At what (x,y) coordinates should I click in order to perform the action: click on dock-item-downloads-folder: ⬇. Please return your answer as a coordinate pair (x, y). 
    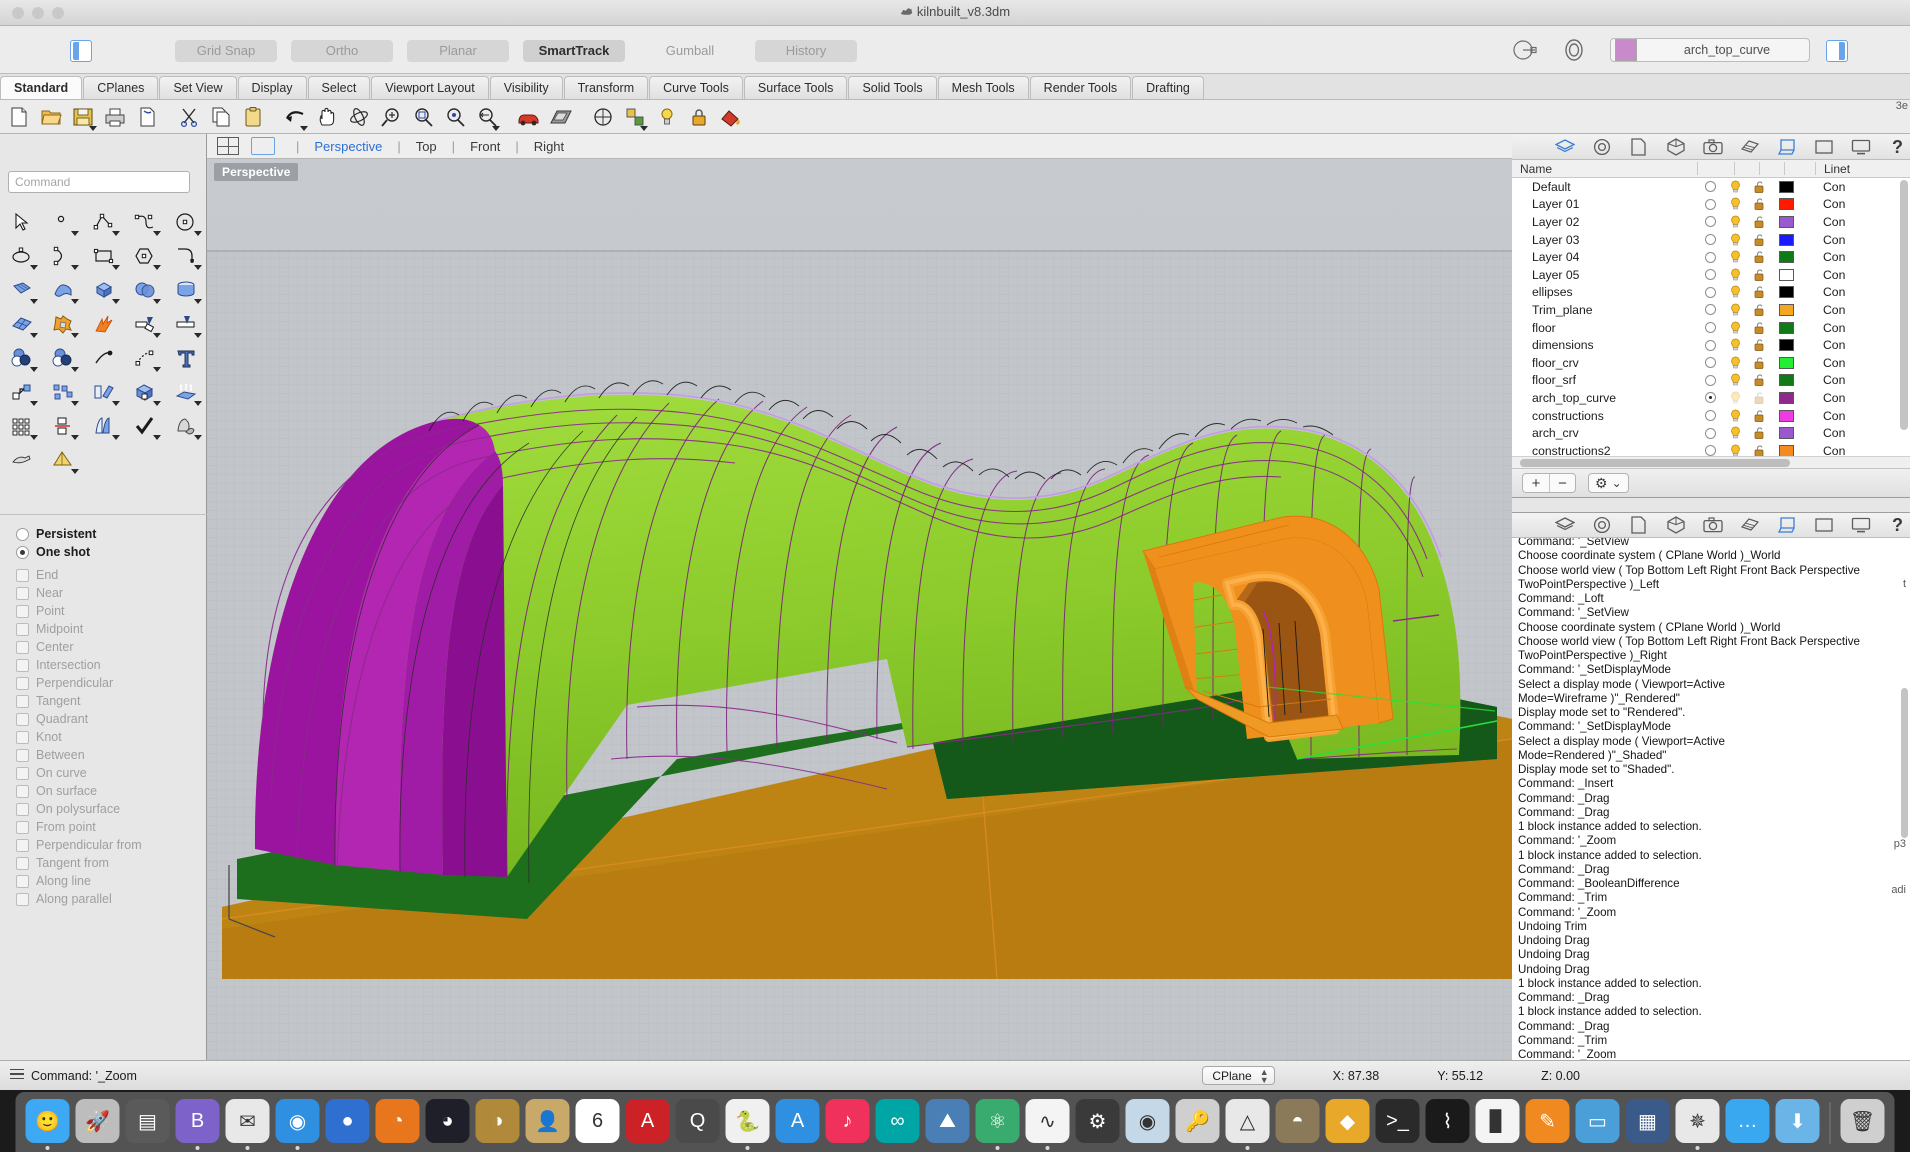
    Looking at the image, I should click on (1798, 1122).